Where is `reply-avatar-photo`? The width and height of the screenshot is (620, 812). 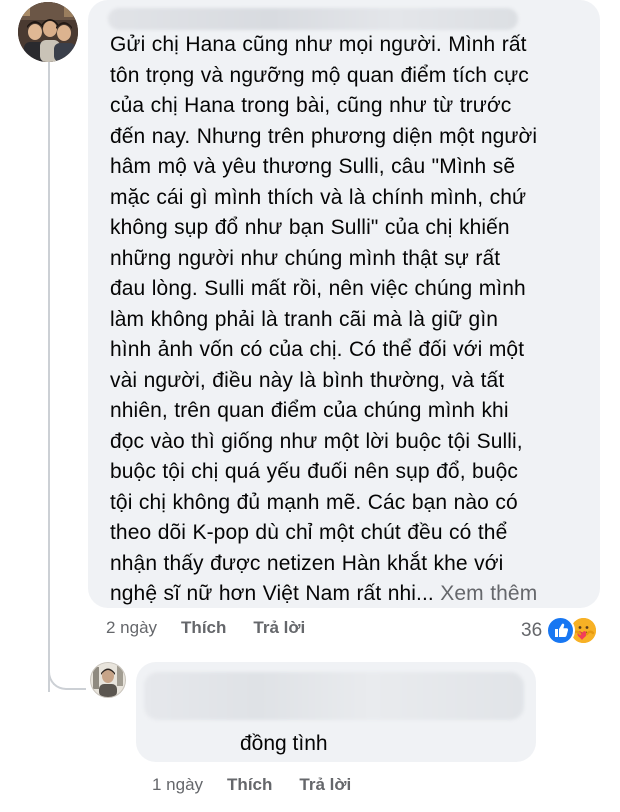
reply-avatar-photo is located at coordinates (108, 680).